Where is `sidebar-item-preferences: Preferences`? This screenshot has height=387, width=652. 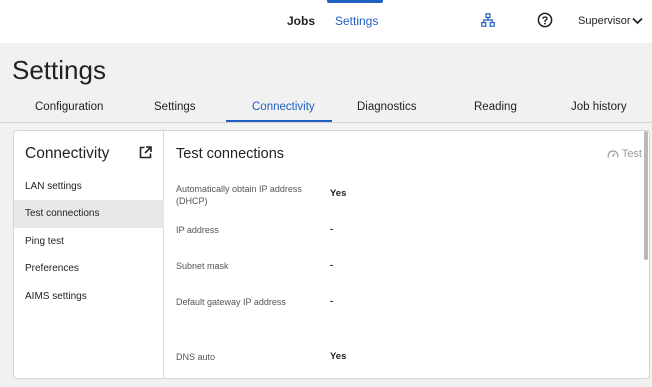
sidebar-item-preferences: Preferences is located at coordinates (89, 269).